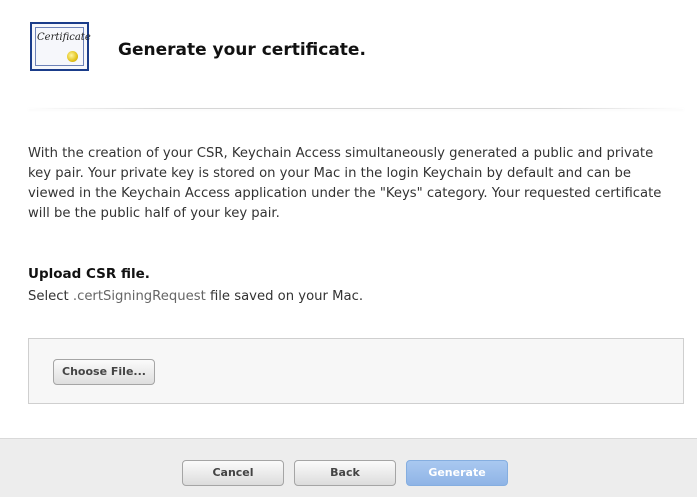 This screenshot has height=497, width=697. Describe the element at coordinates (457, 473) in the screenshot. I see `generate-button: Generate` at that location.